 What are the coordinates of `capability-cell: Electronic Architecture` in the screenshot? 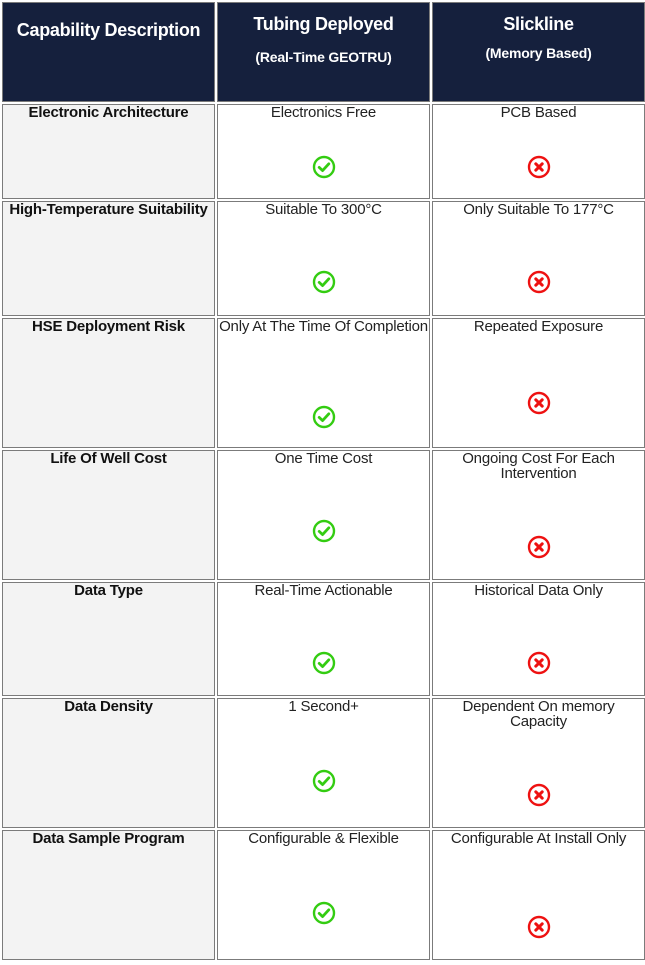 It's located at (108, 151).